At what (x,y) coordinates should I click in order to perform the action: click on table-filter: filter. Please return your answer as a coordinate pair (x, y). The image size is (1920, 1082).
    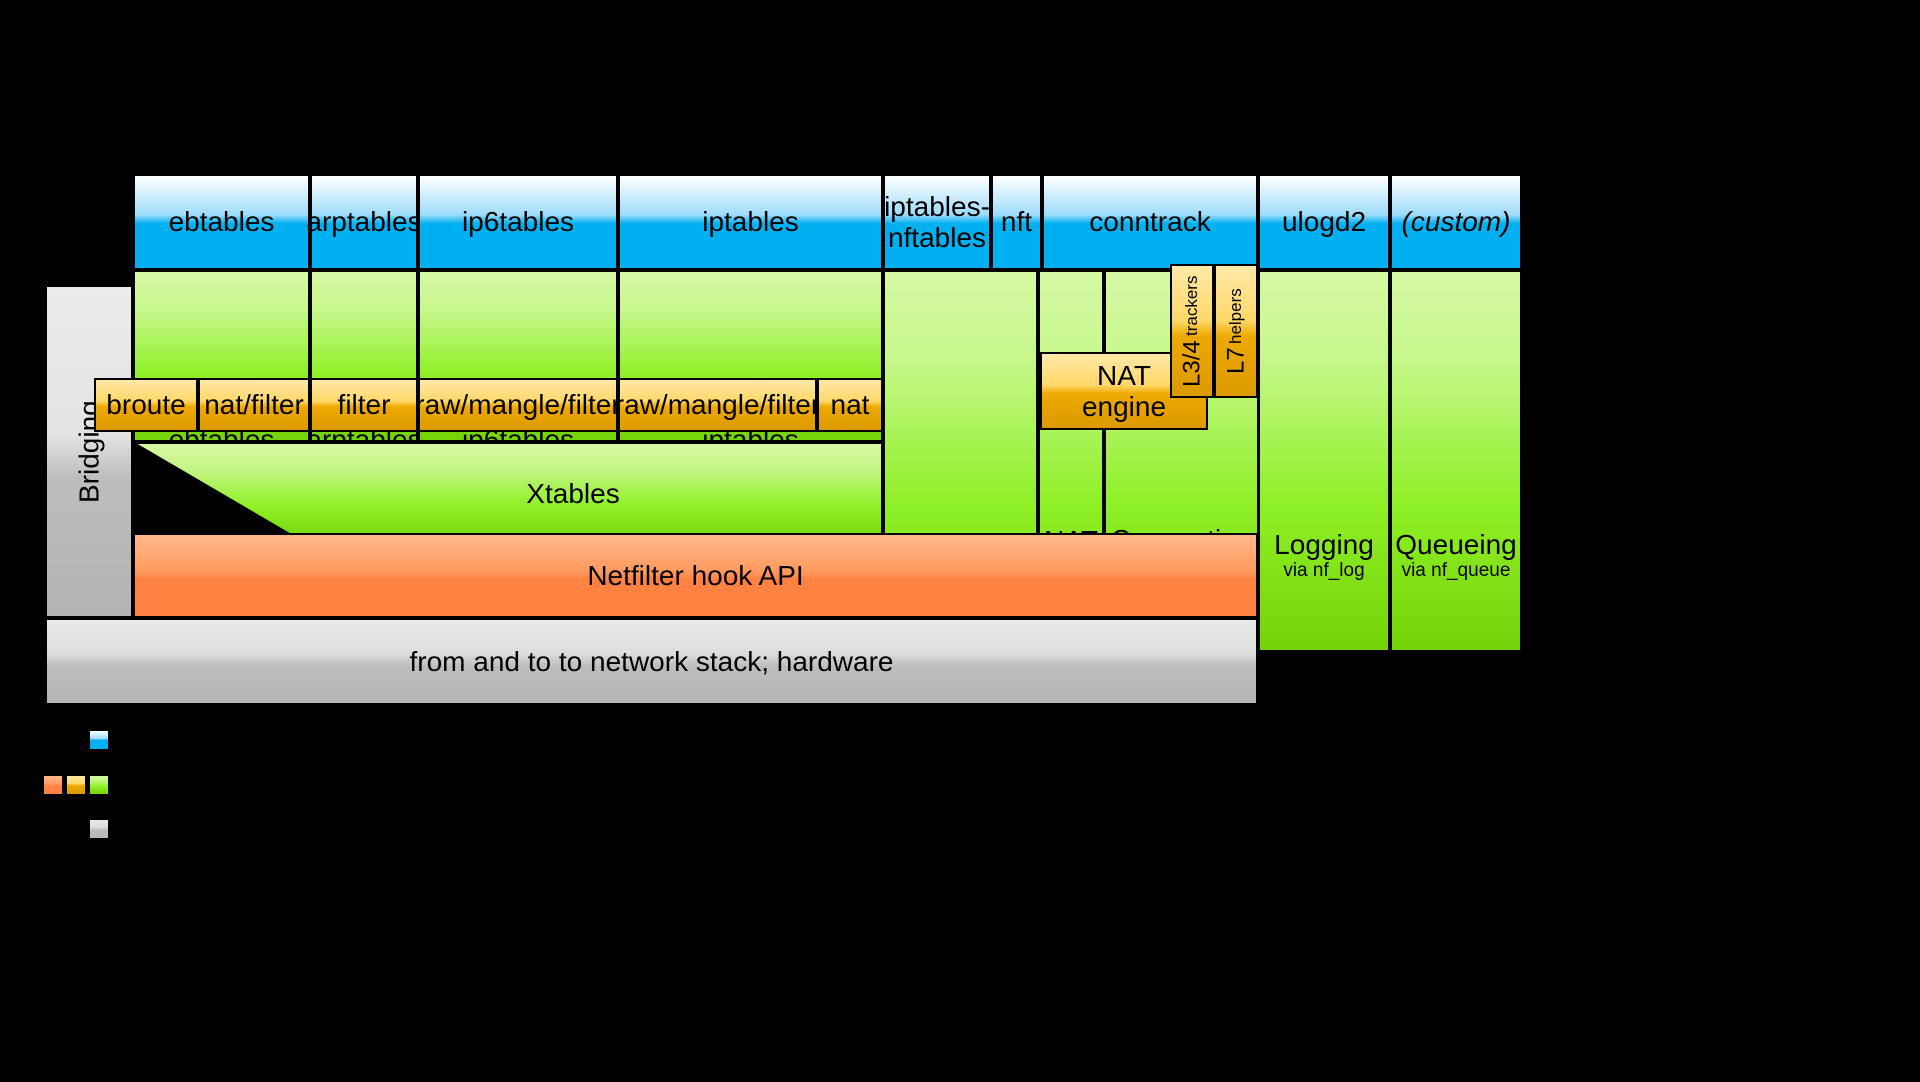
    Looking at the image, I should click on (364, 405).